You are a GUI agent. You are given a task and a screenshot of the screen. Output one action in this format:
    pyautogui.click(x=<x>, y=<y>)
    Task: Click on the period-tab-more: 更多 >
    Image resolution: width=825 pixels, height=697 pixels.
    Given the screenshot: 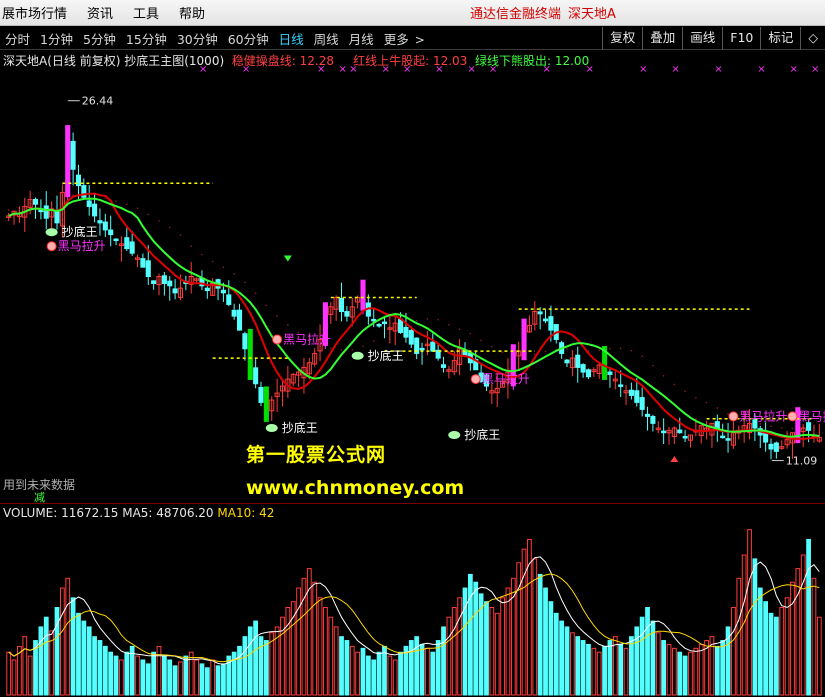 What is the action you would take?
    pyautogui.click(x=404, y=38)
    